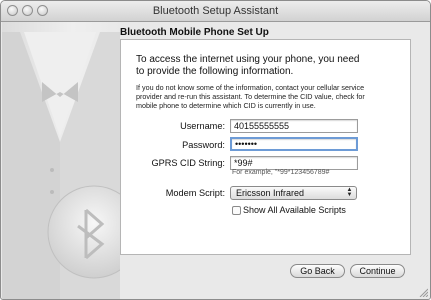  What do you see at coordinates (377, 271) in the screenshot?
I see `continue-button: Continue` at bounding box center [377, 271].